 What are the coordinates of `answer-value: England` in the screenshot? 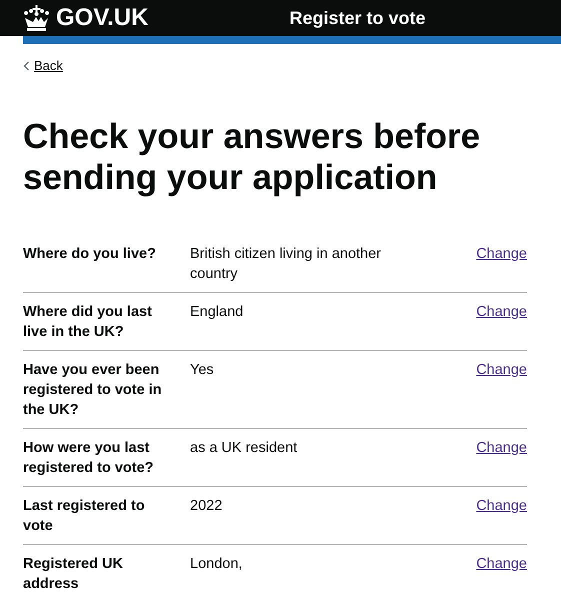 It's located at (217, 312).